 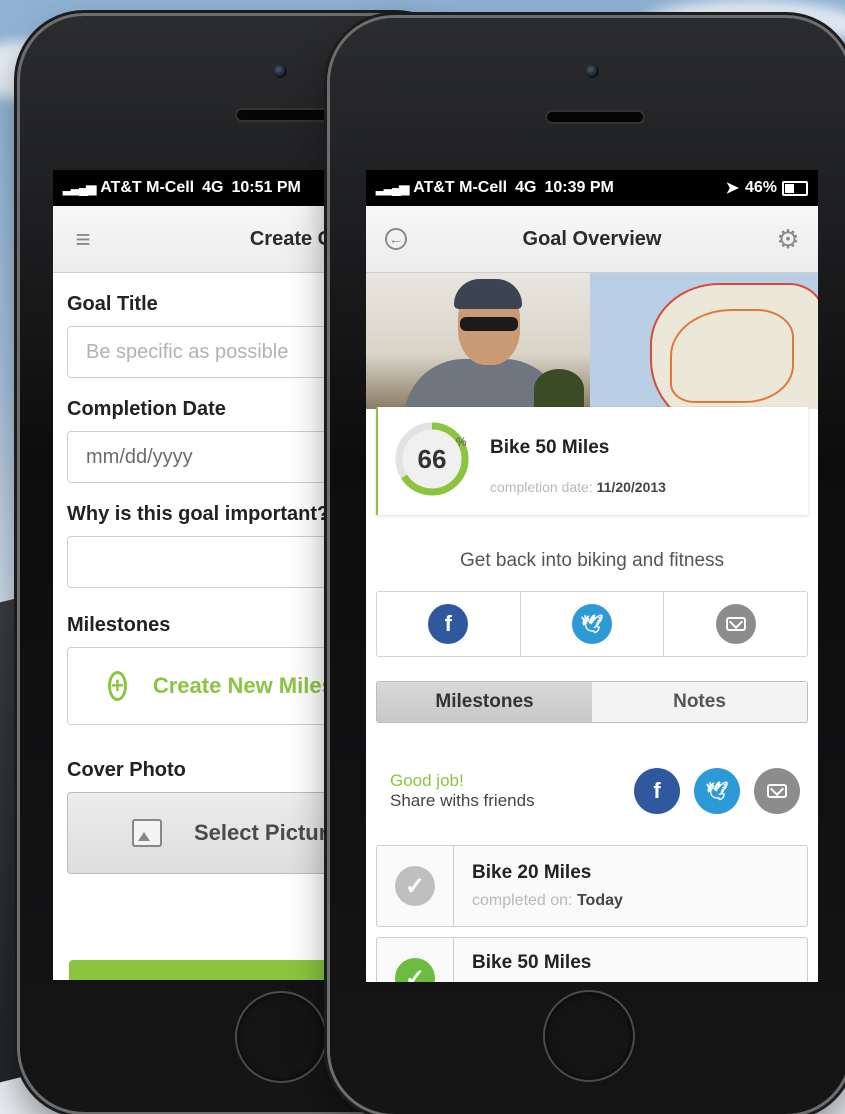 What do you see at coordinates (267, 832) in the screenshot?
I see `select-picture-label: Select Picture` at bounding box center [267, 832].